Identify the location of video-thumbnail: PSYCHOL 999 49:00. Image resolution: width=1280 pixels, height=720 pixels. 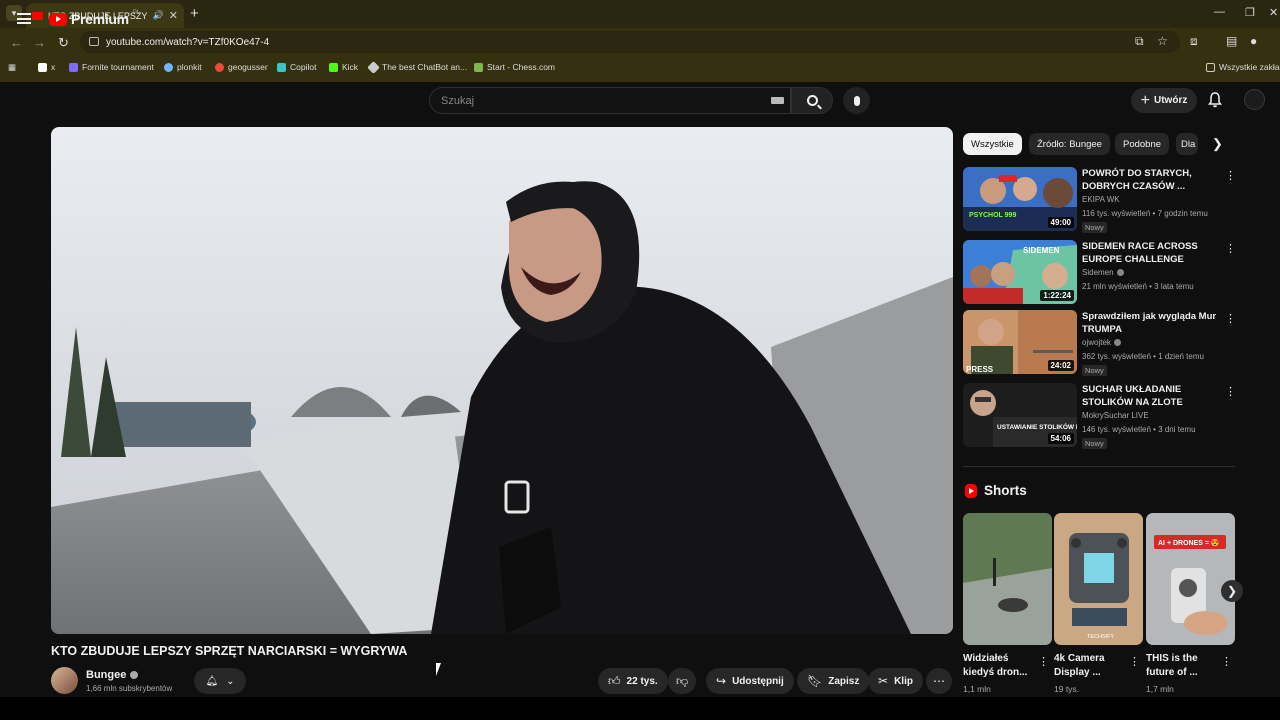
(1020, 199).